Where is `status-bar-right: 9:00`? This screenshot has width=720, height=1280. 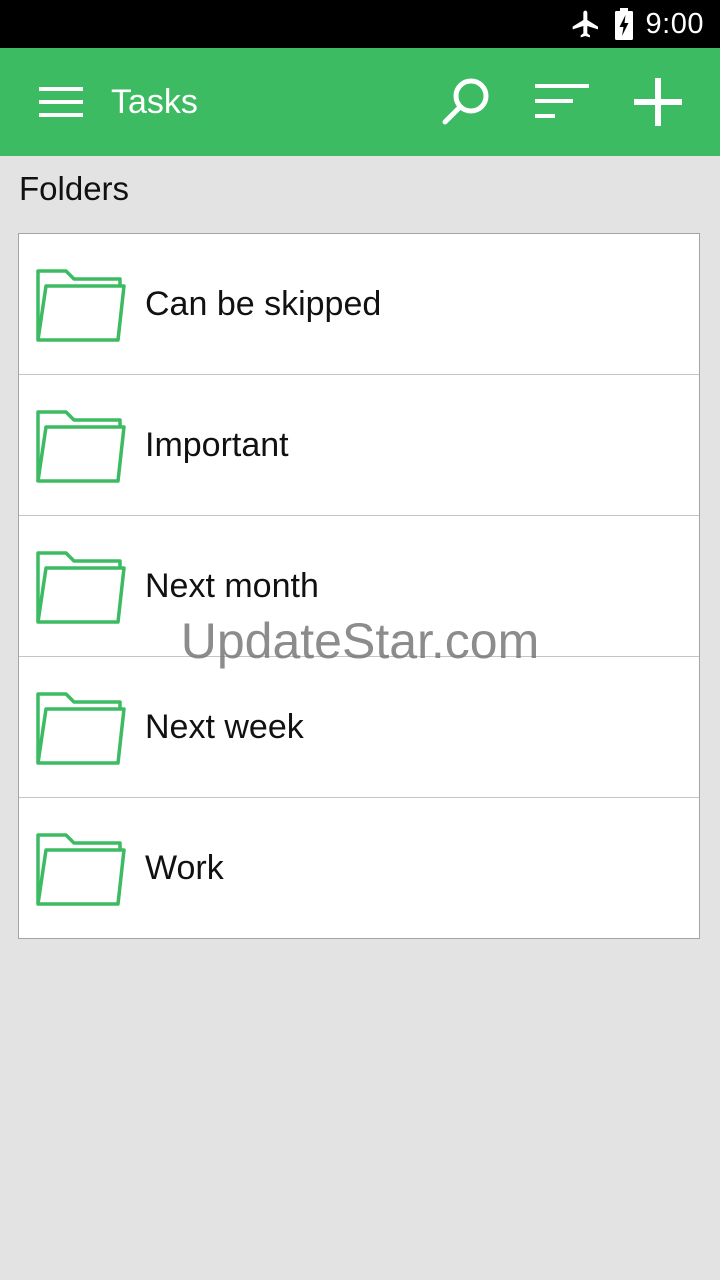 status-bar-right: 9:00 is located at coordinates (637, 24).